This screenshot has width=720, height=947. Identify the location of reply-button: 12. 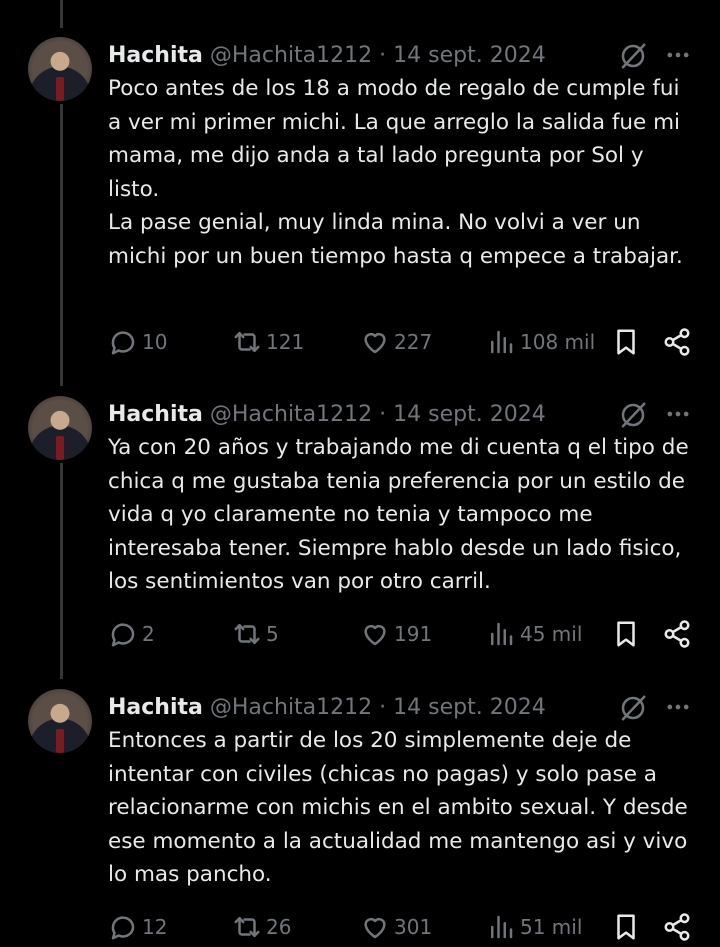
(137, 927).